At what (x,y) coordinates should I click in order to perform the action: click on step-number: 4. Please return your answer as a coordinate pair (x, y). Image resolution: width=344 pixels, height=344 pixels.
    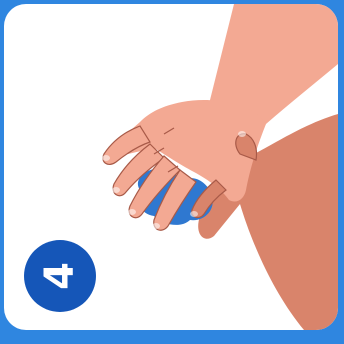
    Looking at the image, I should click on (60, 276).